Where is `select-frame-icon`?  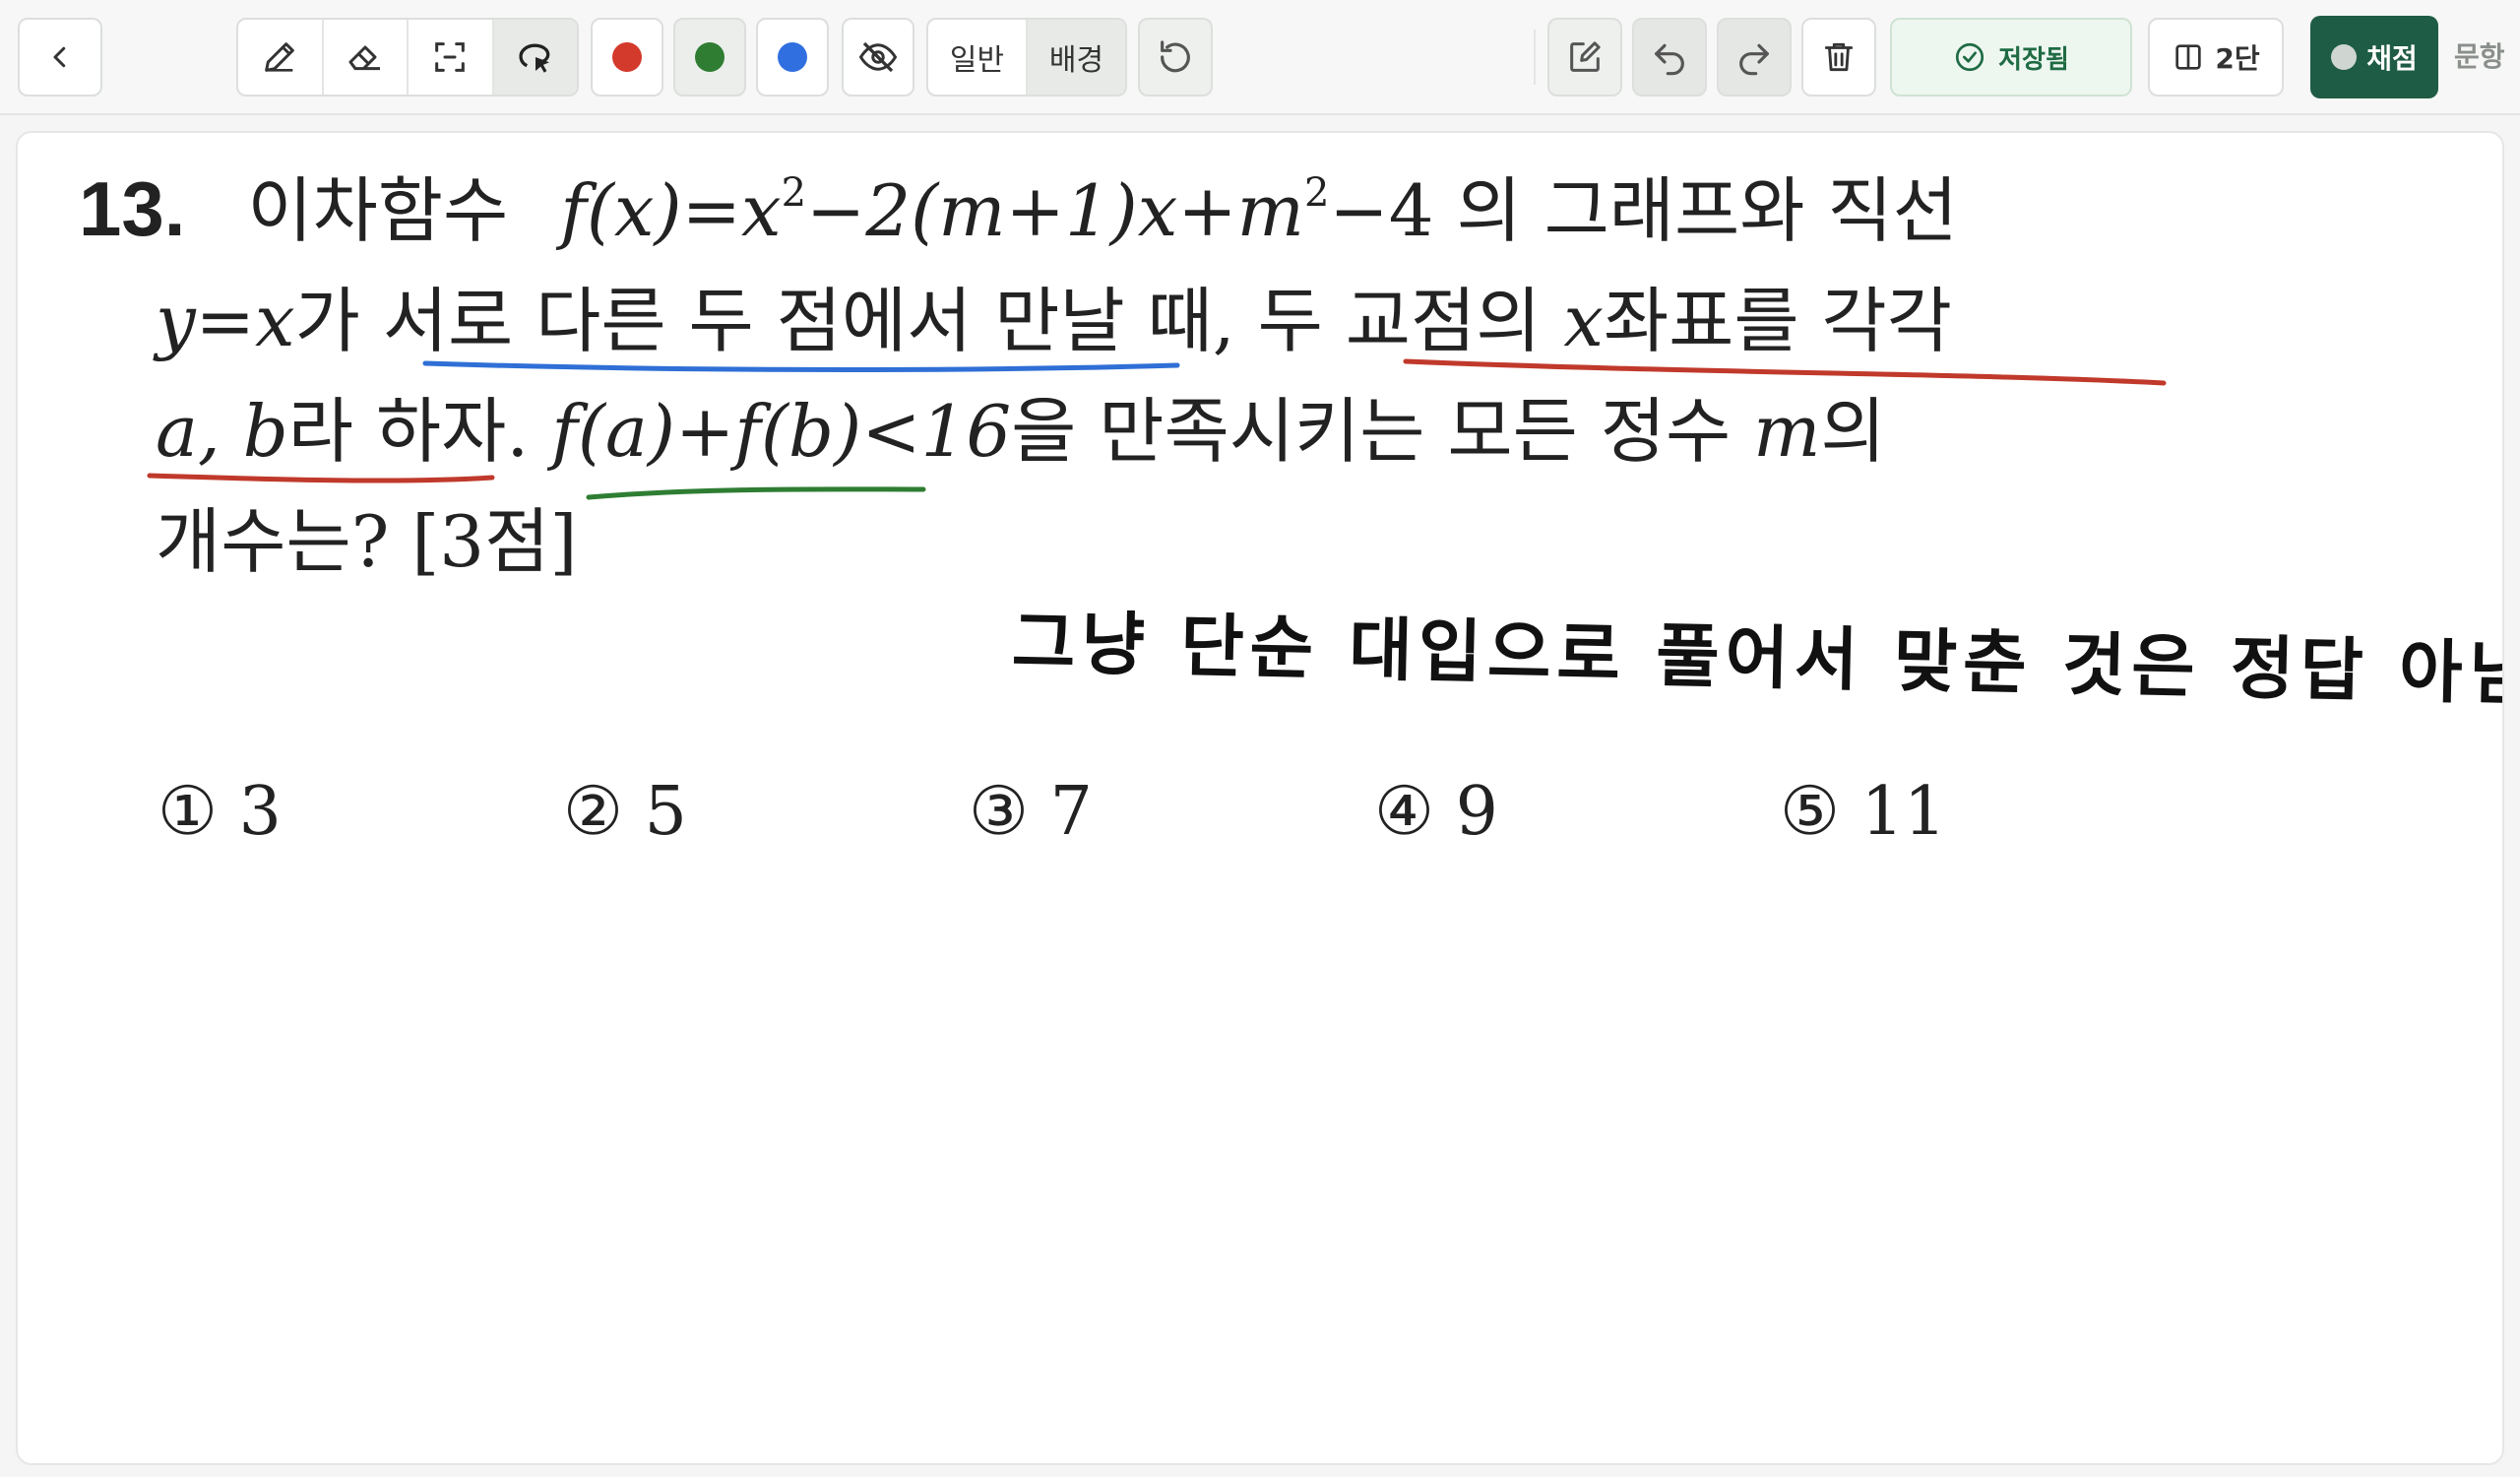 select-frame-icon is located at coordinates (450, 57).